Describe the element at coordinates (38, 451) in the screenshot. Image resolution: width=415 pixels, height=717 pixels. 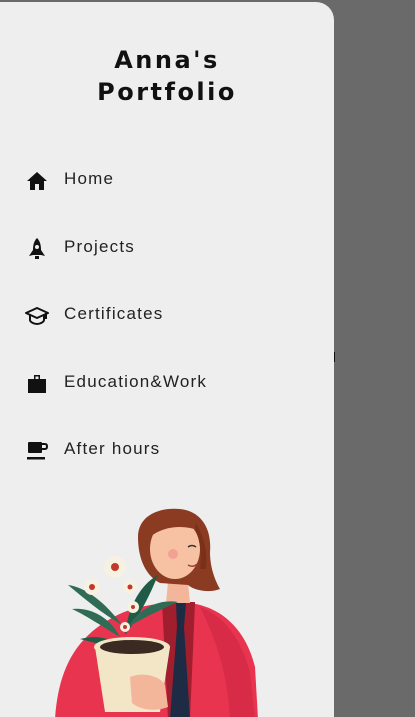
I see `coffee-cup-icon` at that location.